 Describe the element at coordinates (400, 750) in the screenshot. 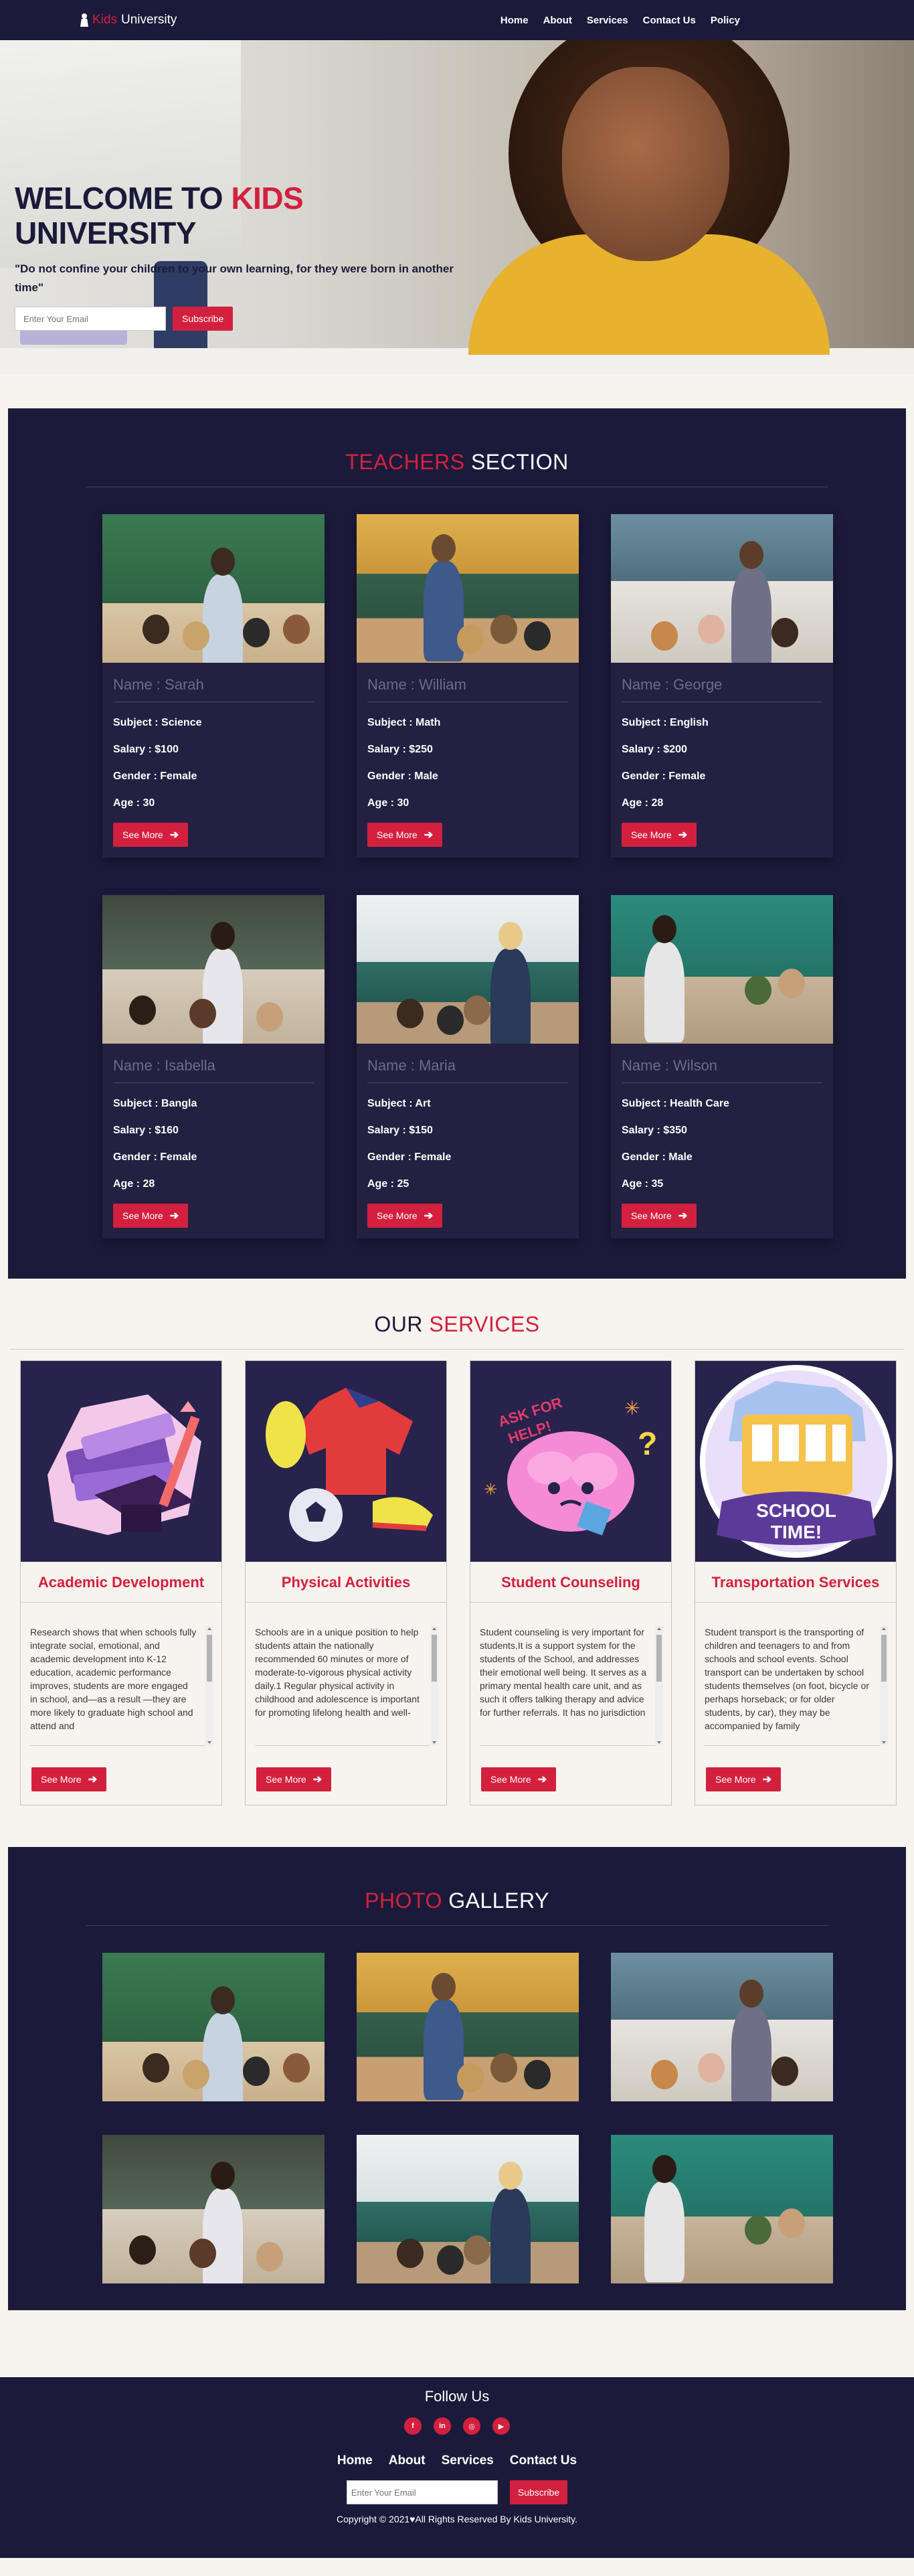

I see `teacher-salary: Salary : $250` at that location.